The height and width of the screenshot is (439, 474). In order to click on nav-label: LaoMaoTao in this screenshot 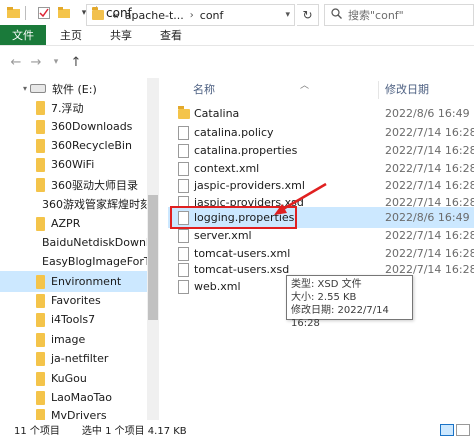, I will do `click(81, 397)`.